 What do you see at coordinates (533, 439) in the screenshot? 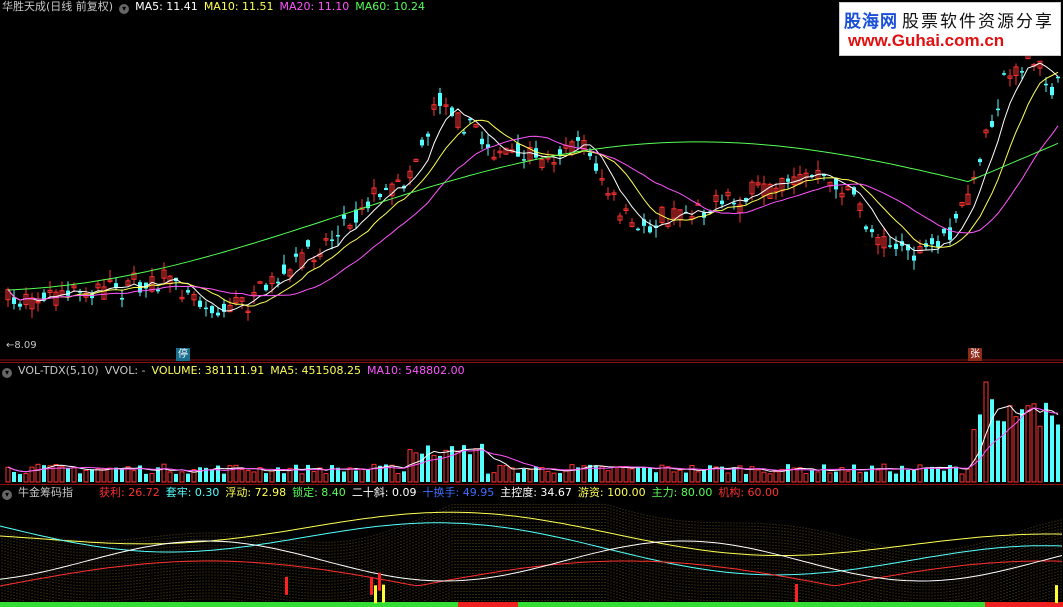
I see `volume-ma5-line` at bounding box center [533, 439].